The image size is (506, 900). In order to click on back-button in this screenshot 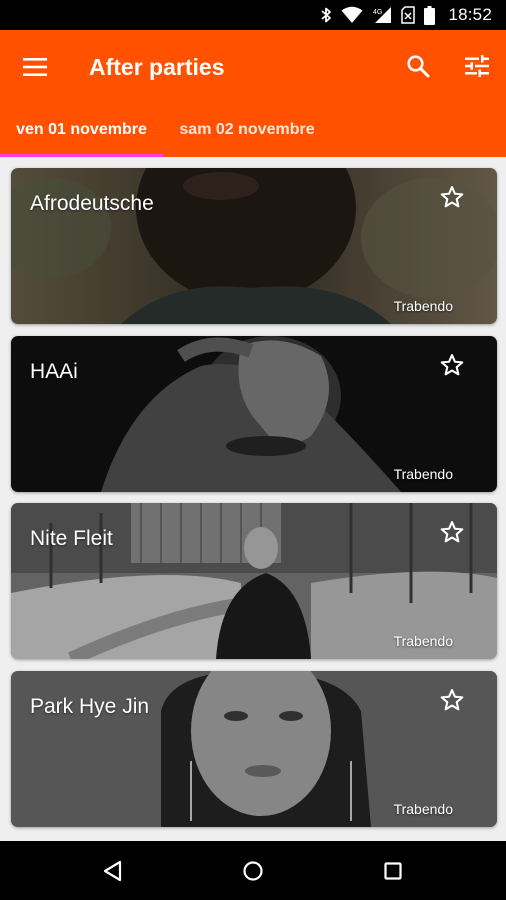, I will do `click(113, 871)`.